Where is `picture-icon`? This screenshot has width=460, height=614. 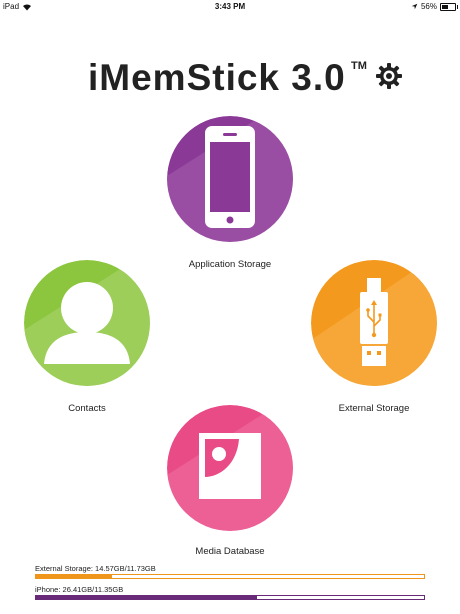
picture-icon is located at coordinates (230, 468).